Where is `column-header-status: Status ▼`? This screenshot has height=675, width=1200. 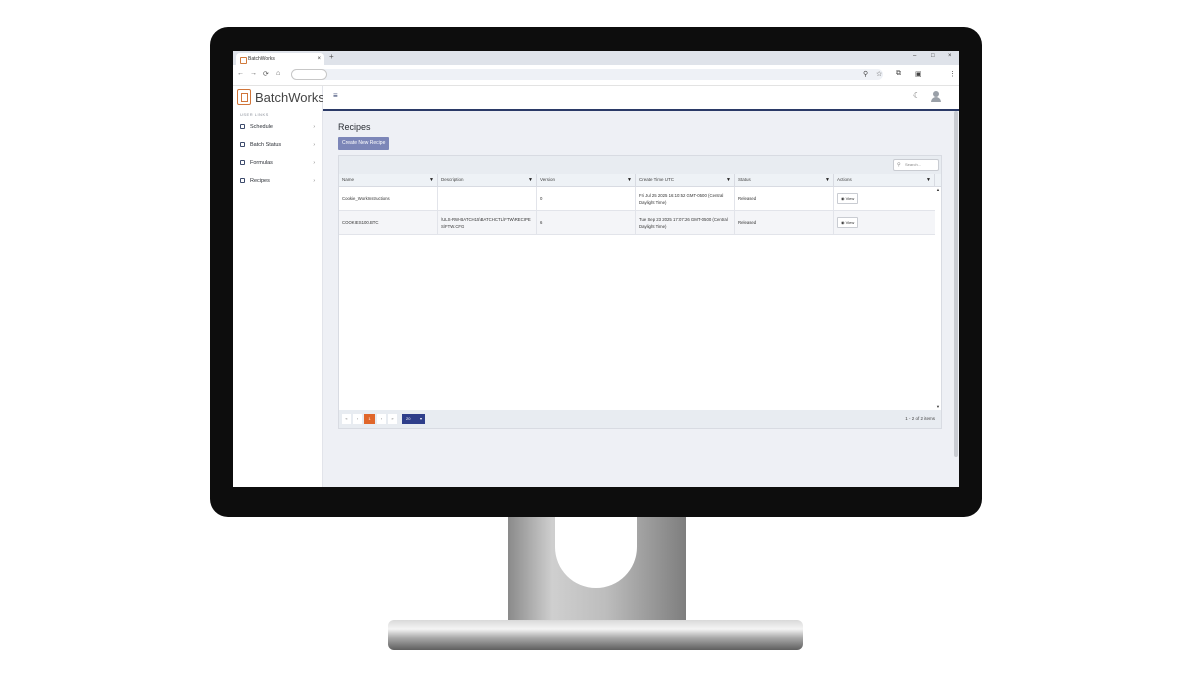 column-header-status: Status ▼ is located at coordinates (784, 180).